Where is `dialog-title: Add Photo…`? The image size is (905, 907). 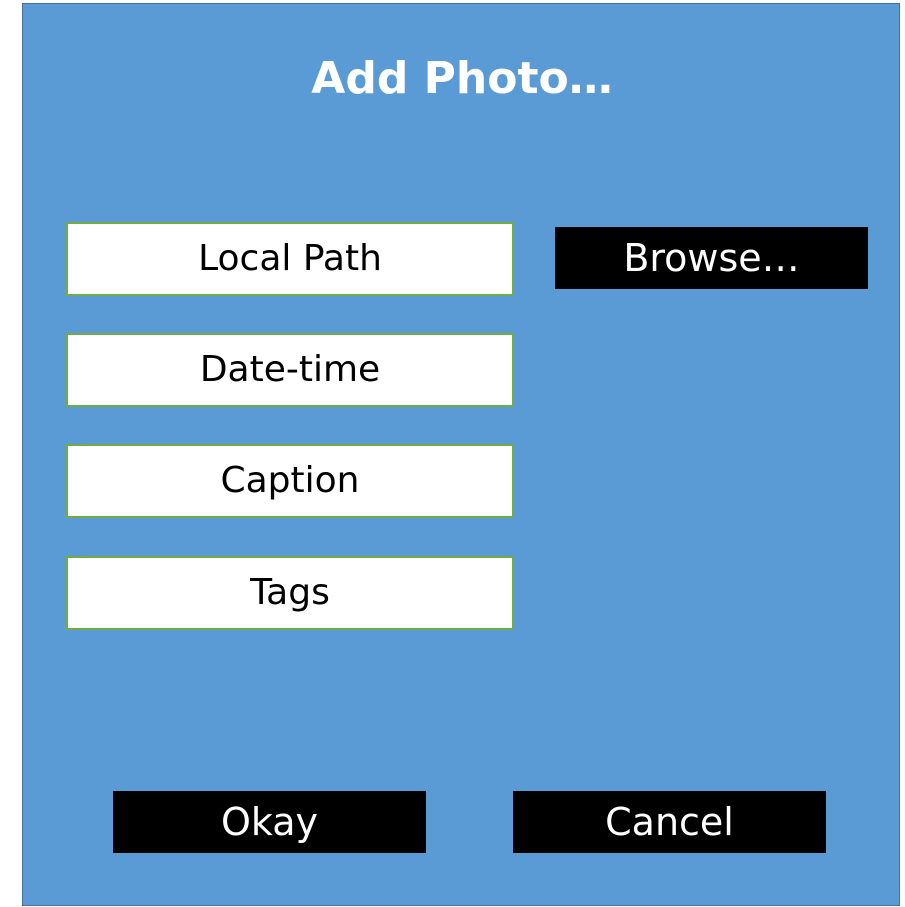 dialog-title: Add Photo… is located at coordinates (462, 78).